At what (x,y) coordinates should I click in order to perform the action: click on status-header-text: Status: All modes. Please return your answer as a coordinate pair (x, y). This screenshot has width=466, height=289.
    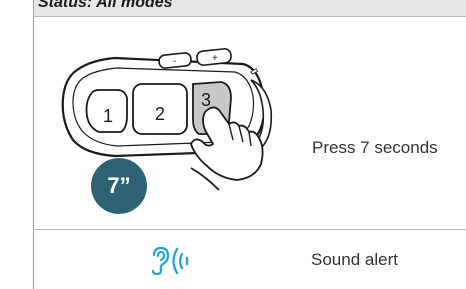
    Looking at the image, I should click on (105, 5).